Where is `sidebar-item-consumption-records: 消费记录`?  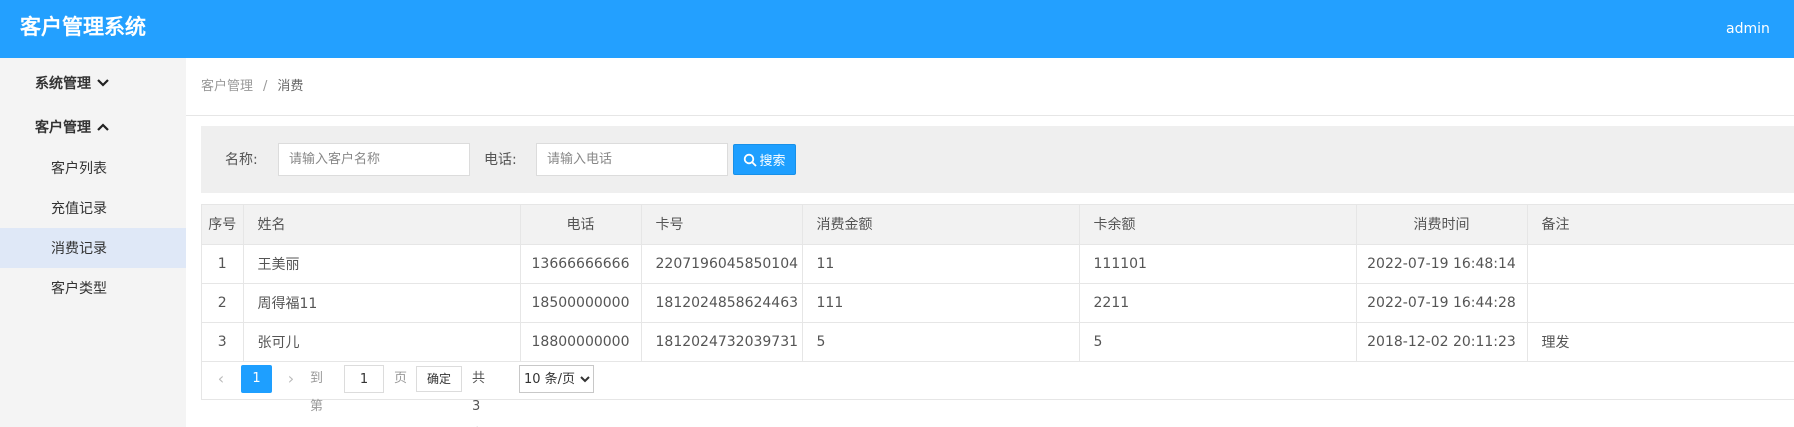
sidebar-item-consumption-records: 消费记录 is located at coordinates (93, 248).